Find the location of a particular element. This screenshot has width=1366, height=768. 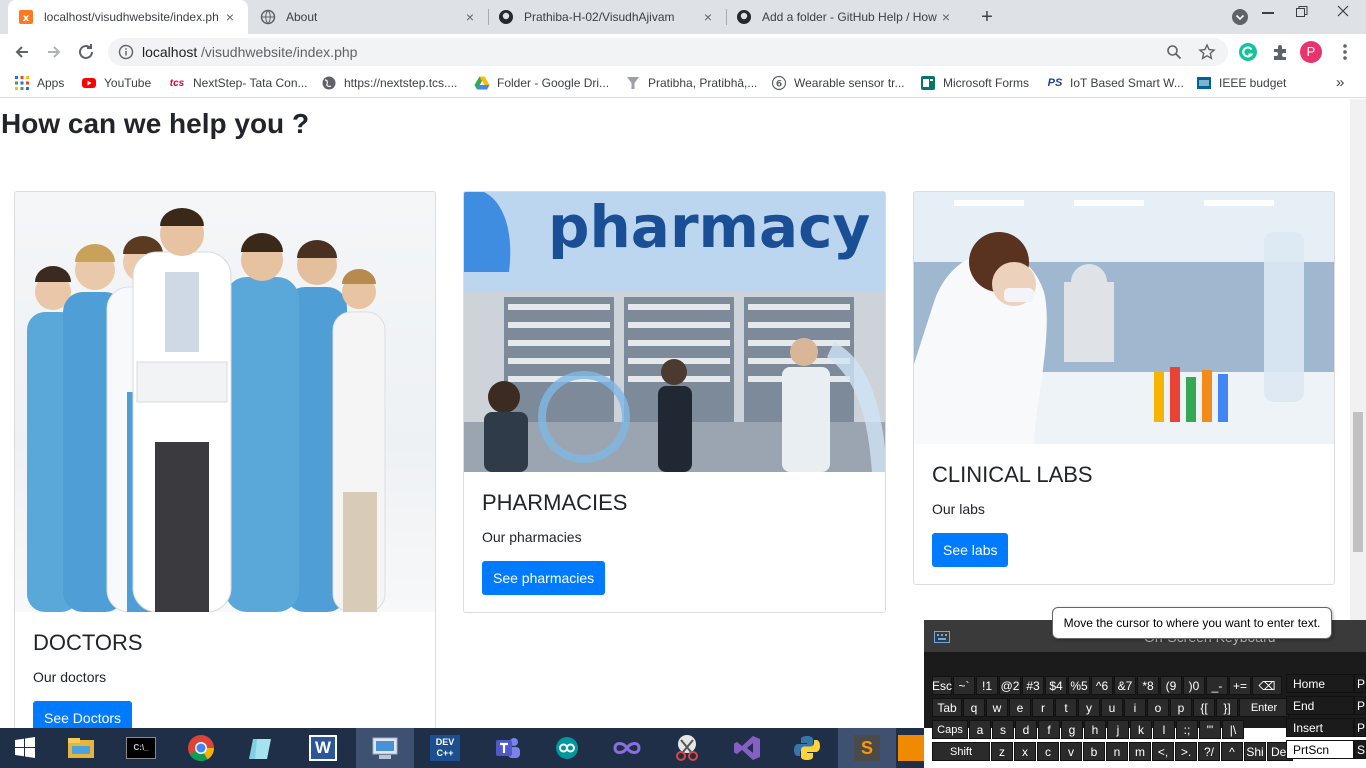

osk-key: n is located at coordinates (1117, 751).